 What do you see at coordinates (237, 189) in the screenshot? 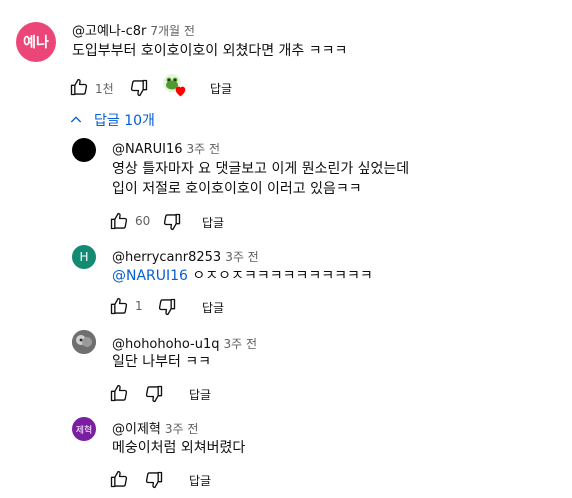
I see `reply-text-line: 입이 저절로 호이호이호이 이러고 있음ㅋㅋ` at bounding box center [237, 189].